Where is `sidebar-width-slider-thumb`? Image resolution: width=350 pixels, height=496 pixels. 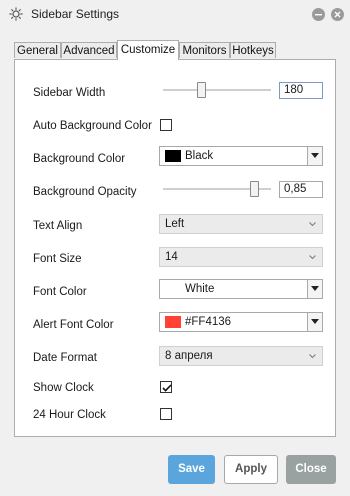
sidebar-width-slider-thumb is located at coordinates (202, 90).